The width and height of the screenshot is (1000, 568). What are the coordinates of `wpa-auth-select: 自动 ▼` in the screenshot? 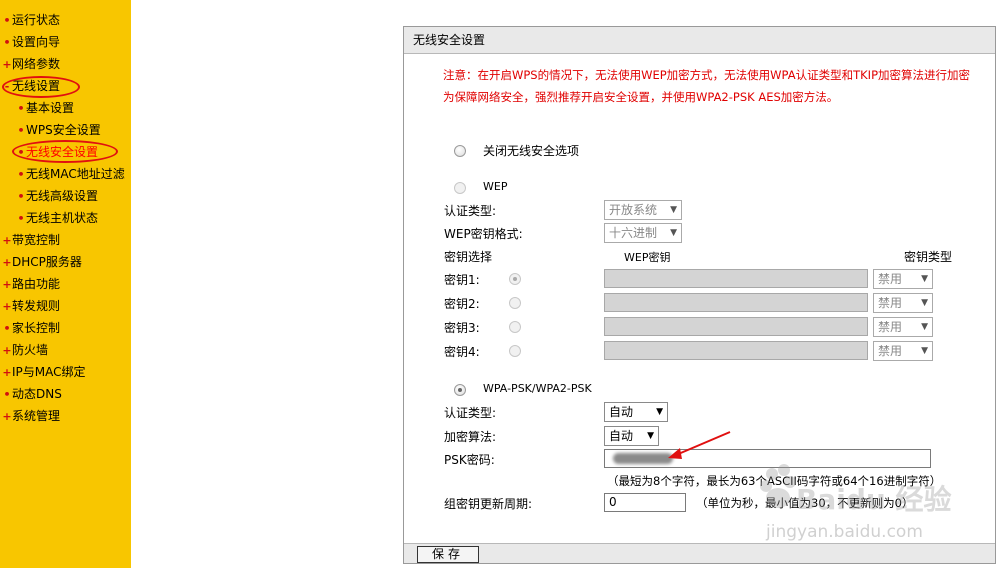 It's located at (636, 412).